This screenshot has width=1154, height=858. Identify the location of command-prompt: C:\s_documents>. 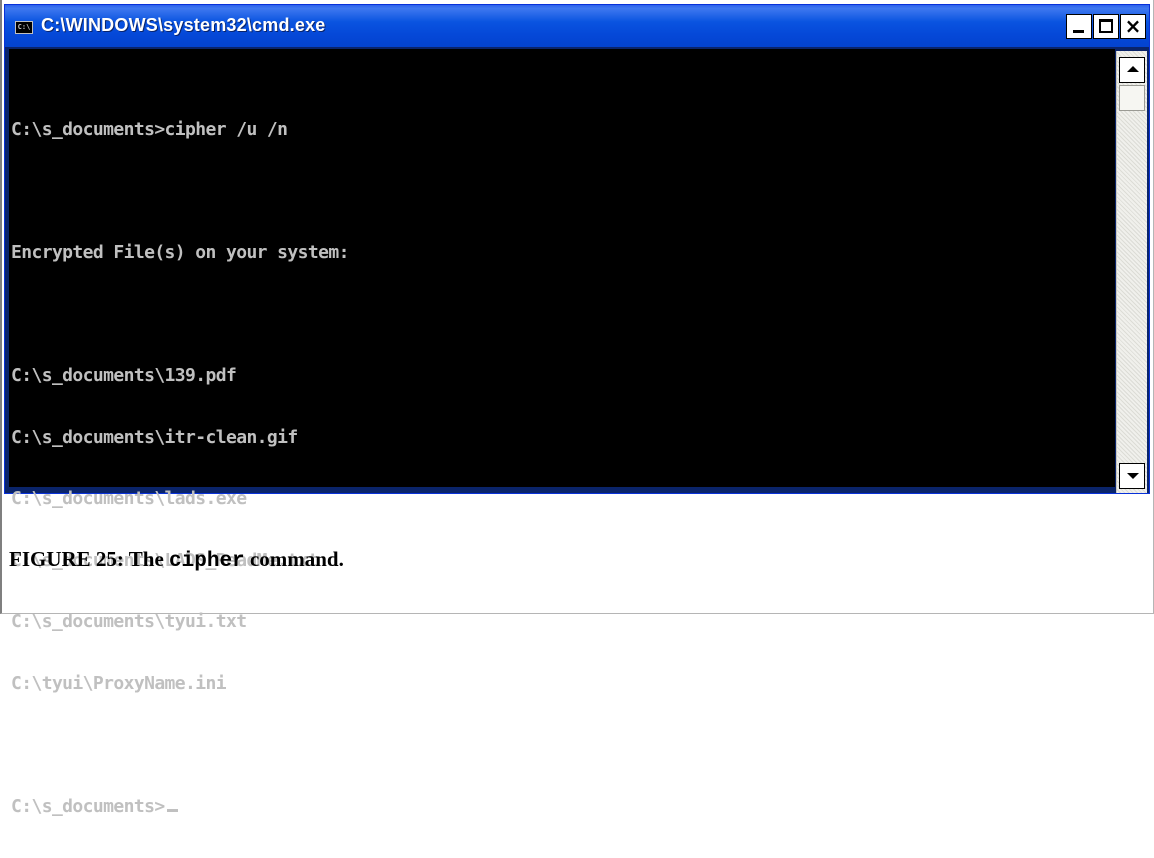
(88, 806).